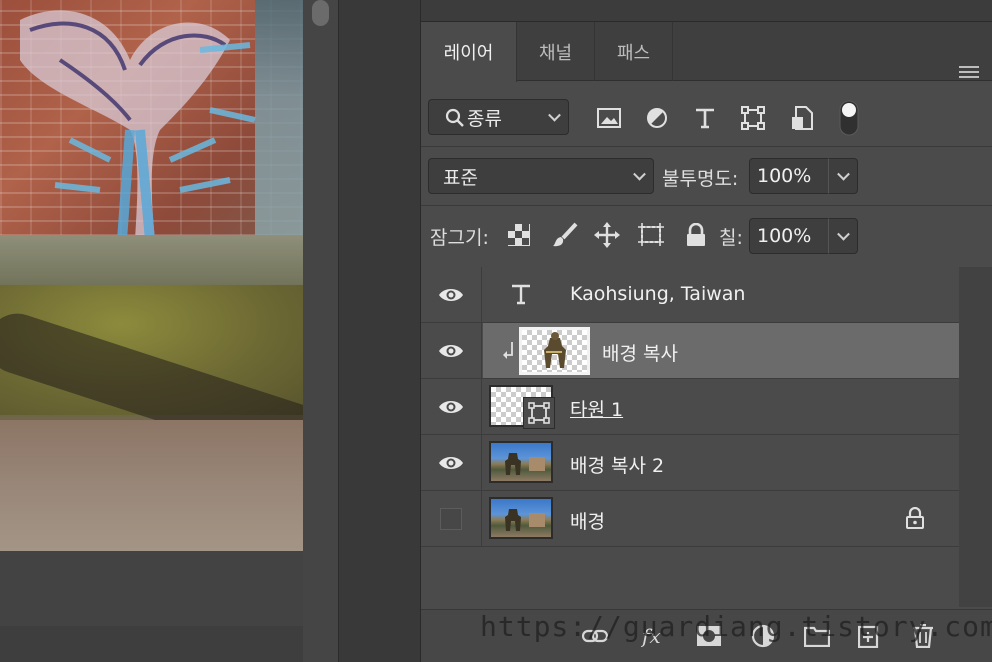 Image resolution: width=992 pixels, height=662 pixels. Describe the element at coordinates (651, 636) in the screenshot. I see `svg-text: fx` at that location.